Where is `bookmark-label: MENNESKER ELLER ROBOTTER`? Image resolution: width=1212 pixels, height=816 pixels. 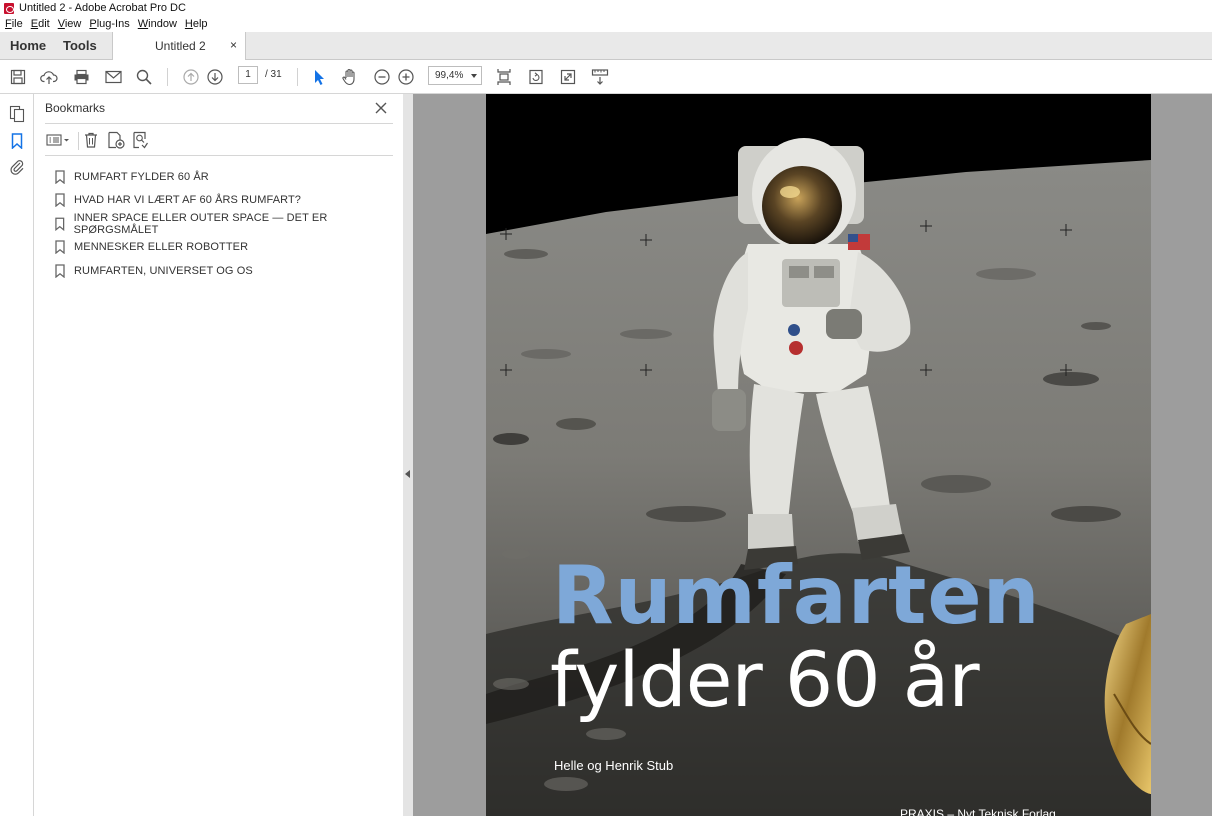 bookmark-label: MENNESKER ELLER ROBOTTER is located at coordinates (161, 247).